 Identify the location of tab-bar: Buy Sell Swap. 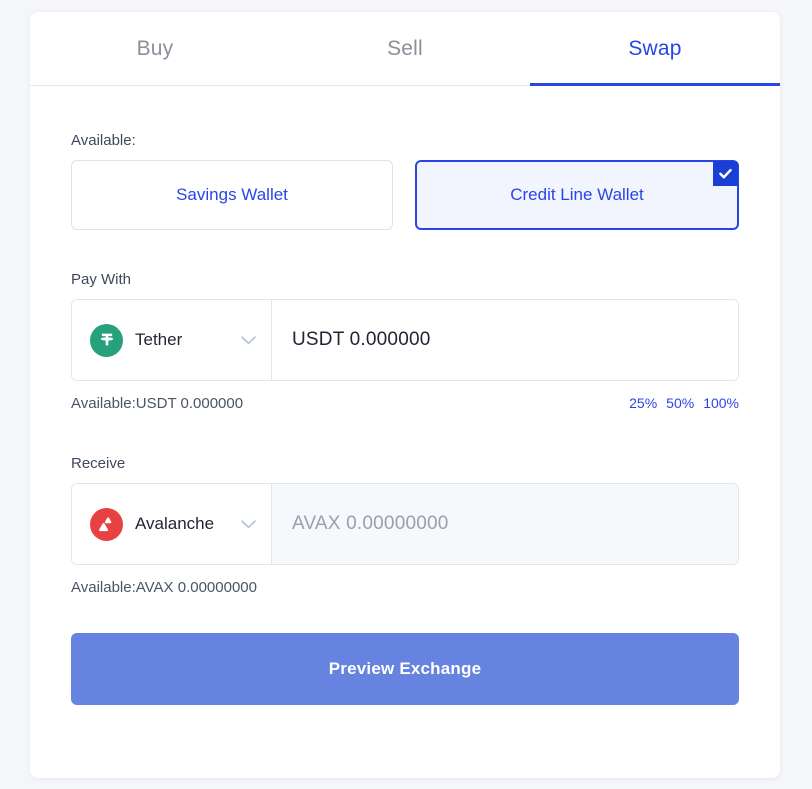
(405, 49).